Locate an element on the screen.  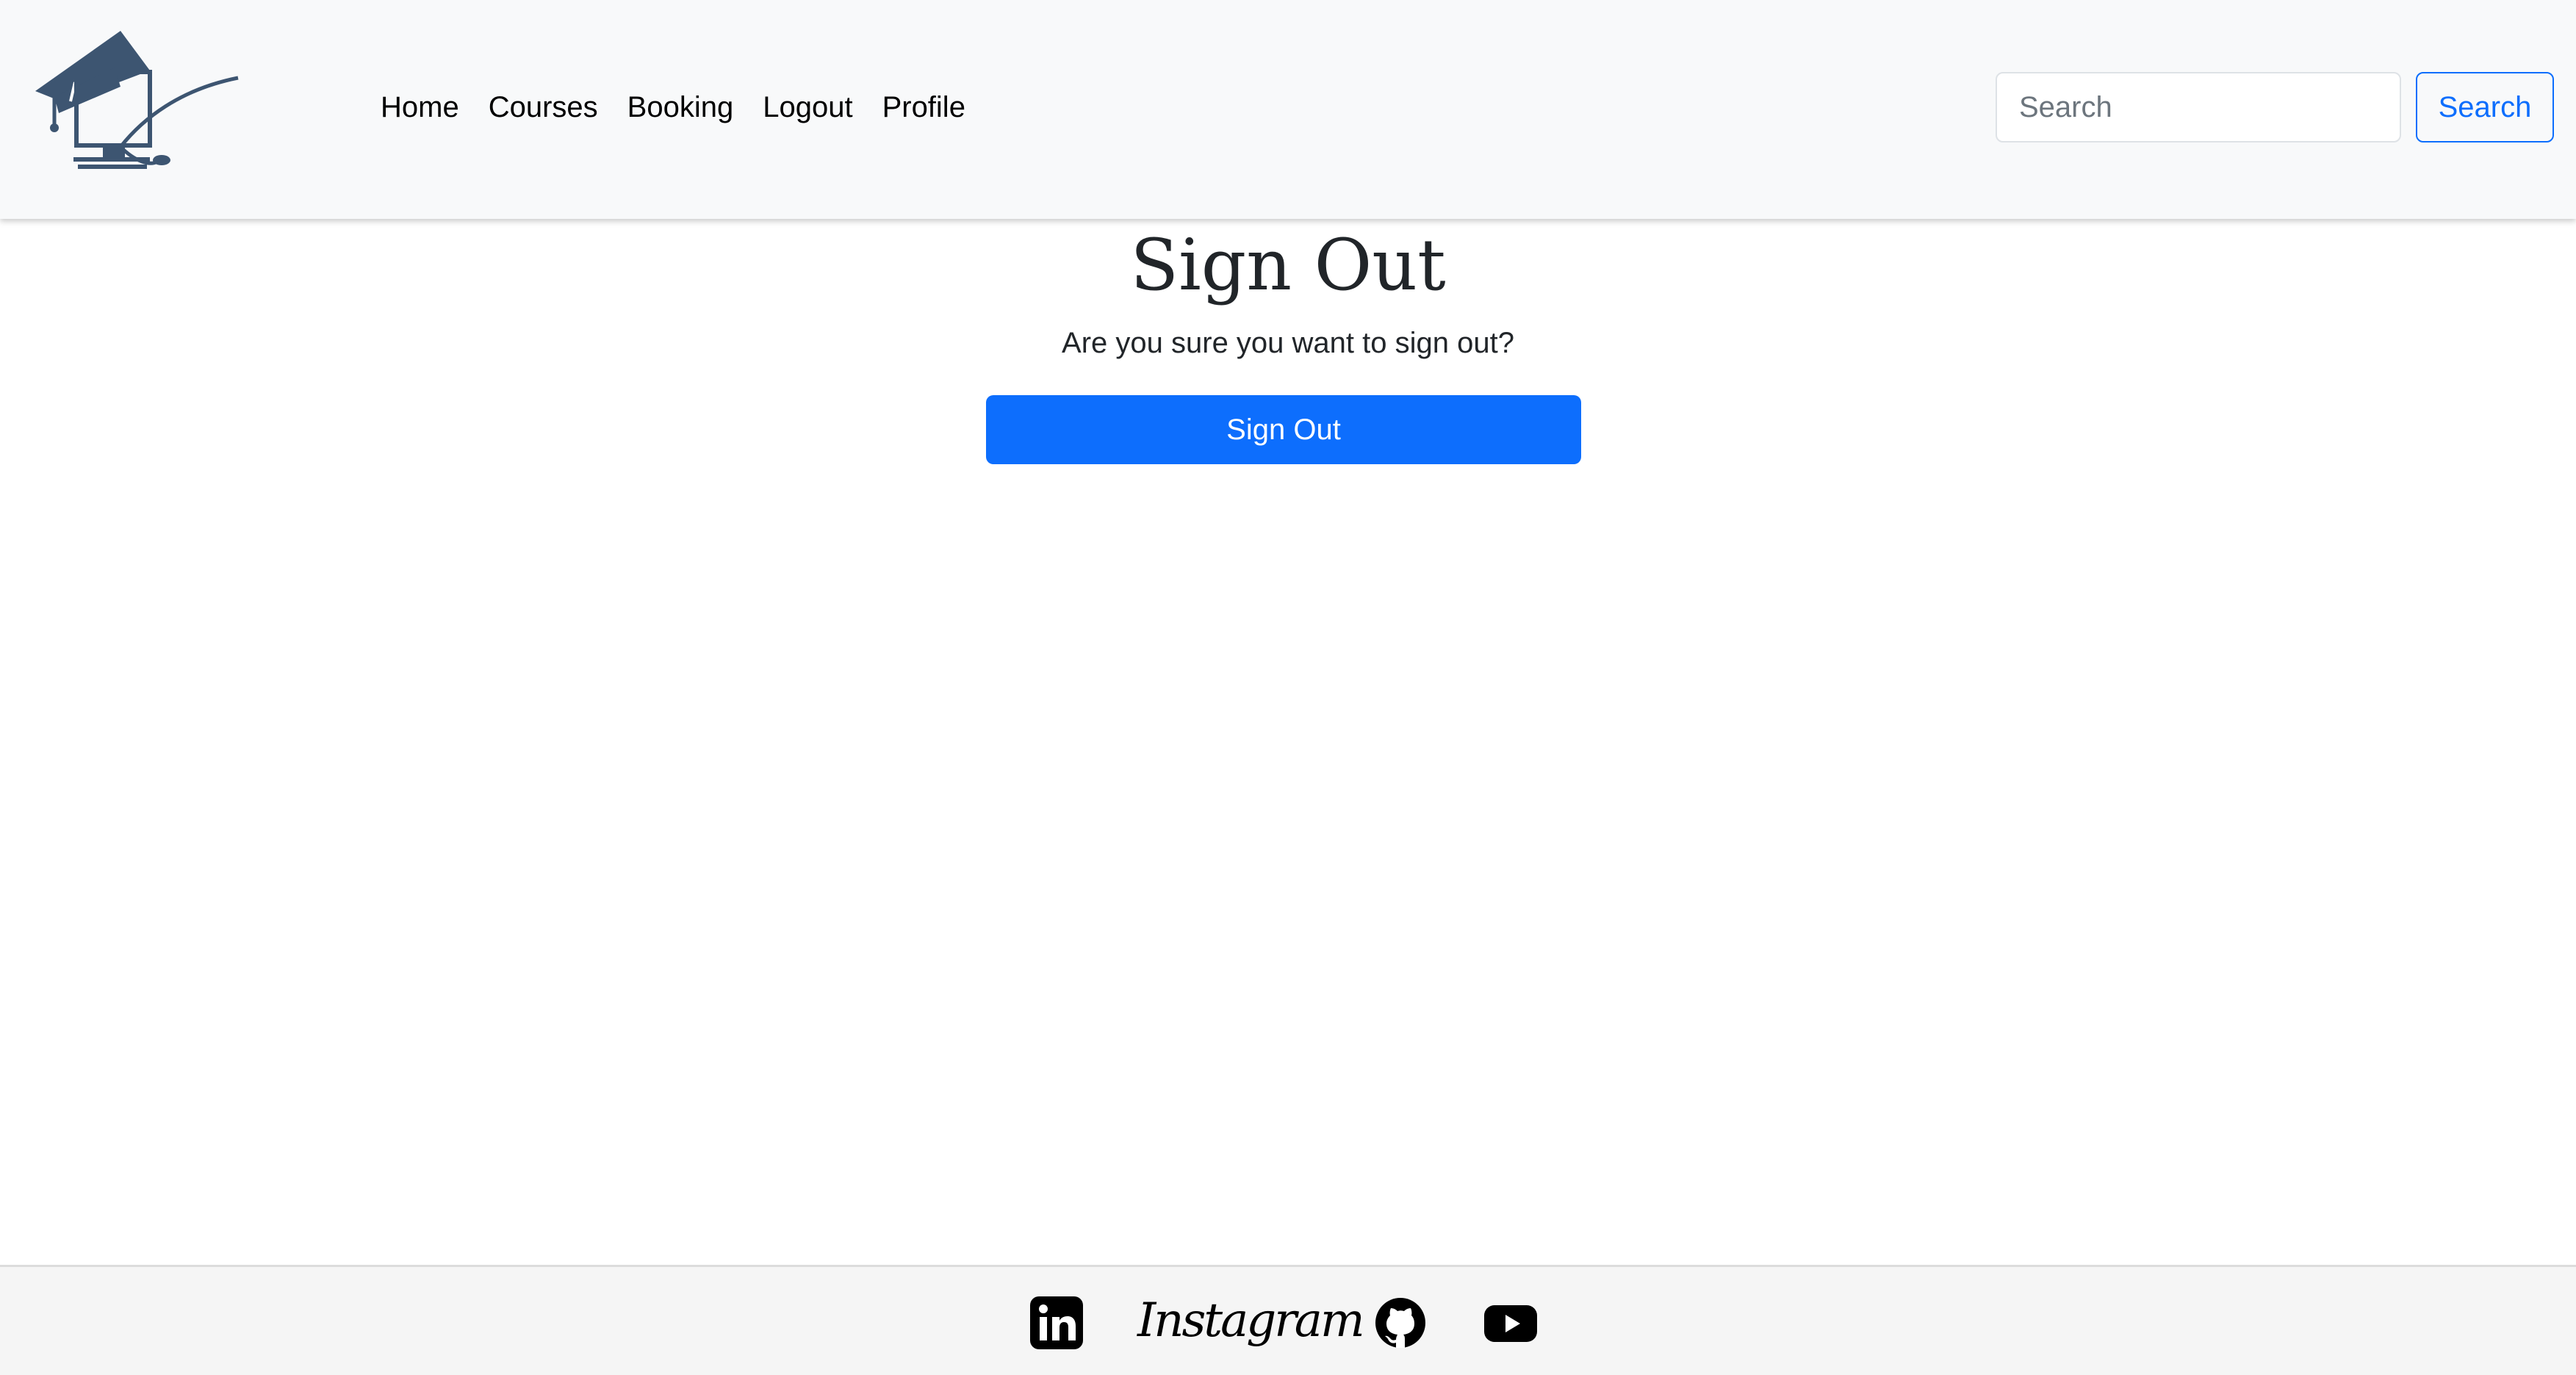
nav-link-booking: Booking is located at coordinates (680, 107).